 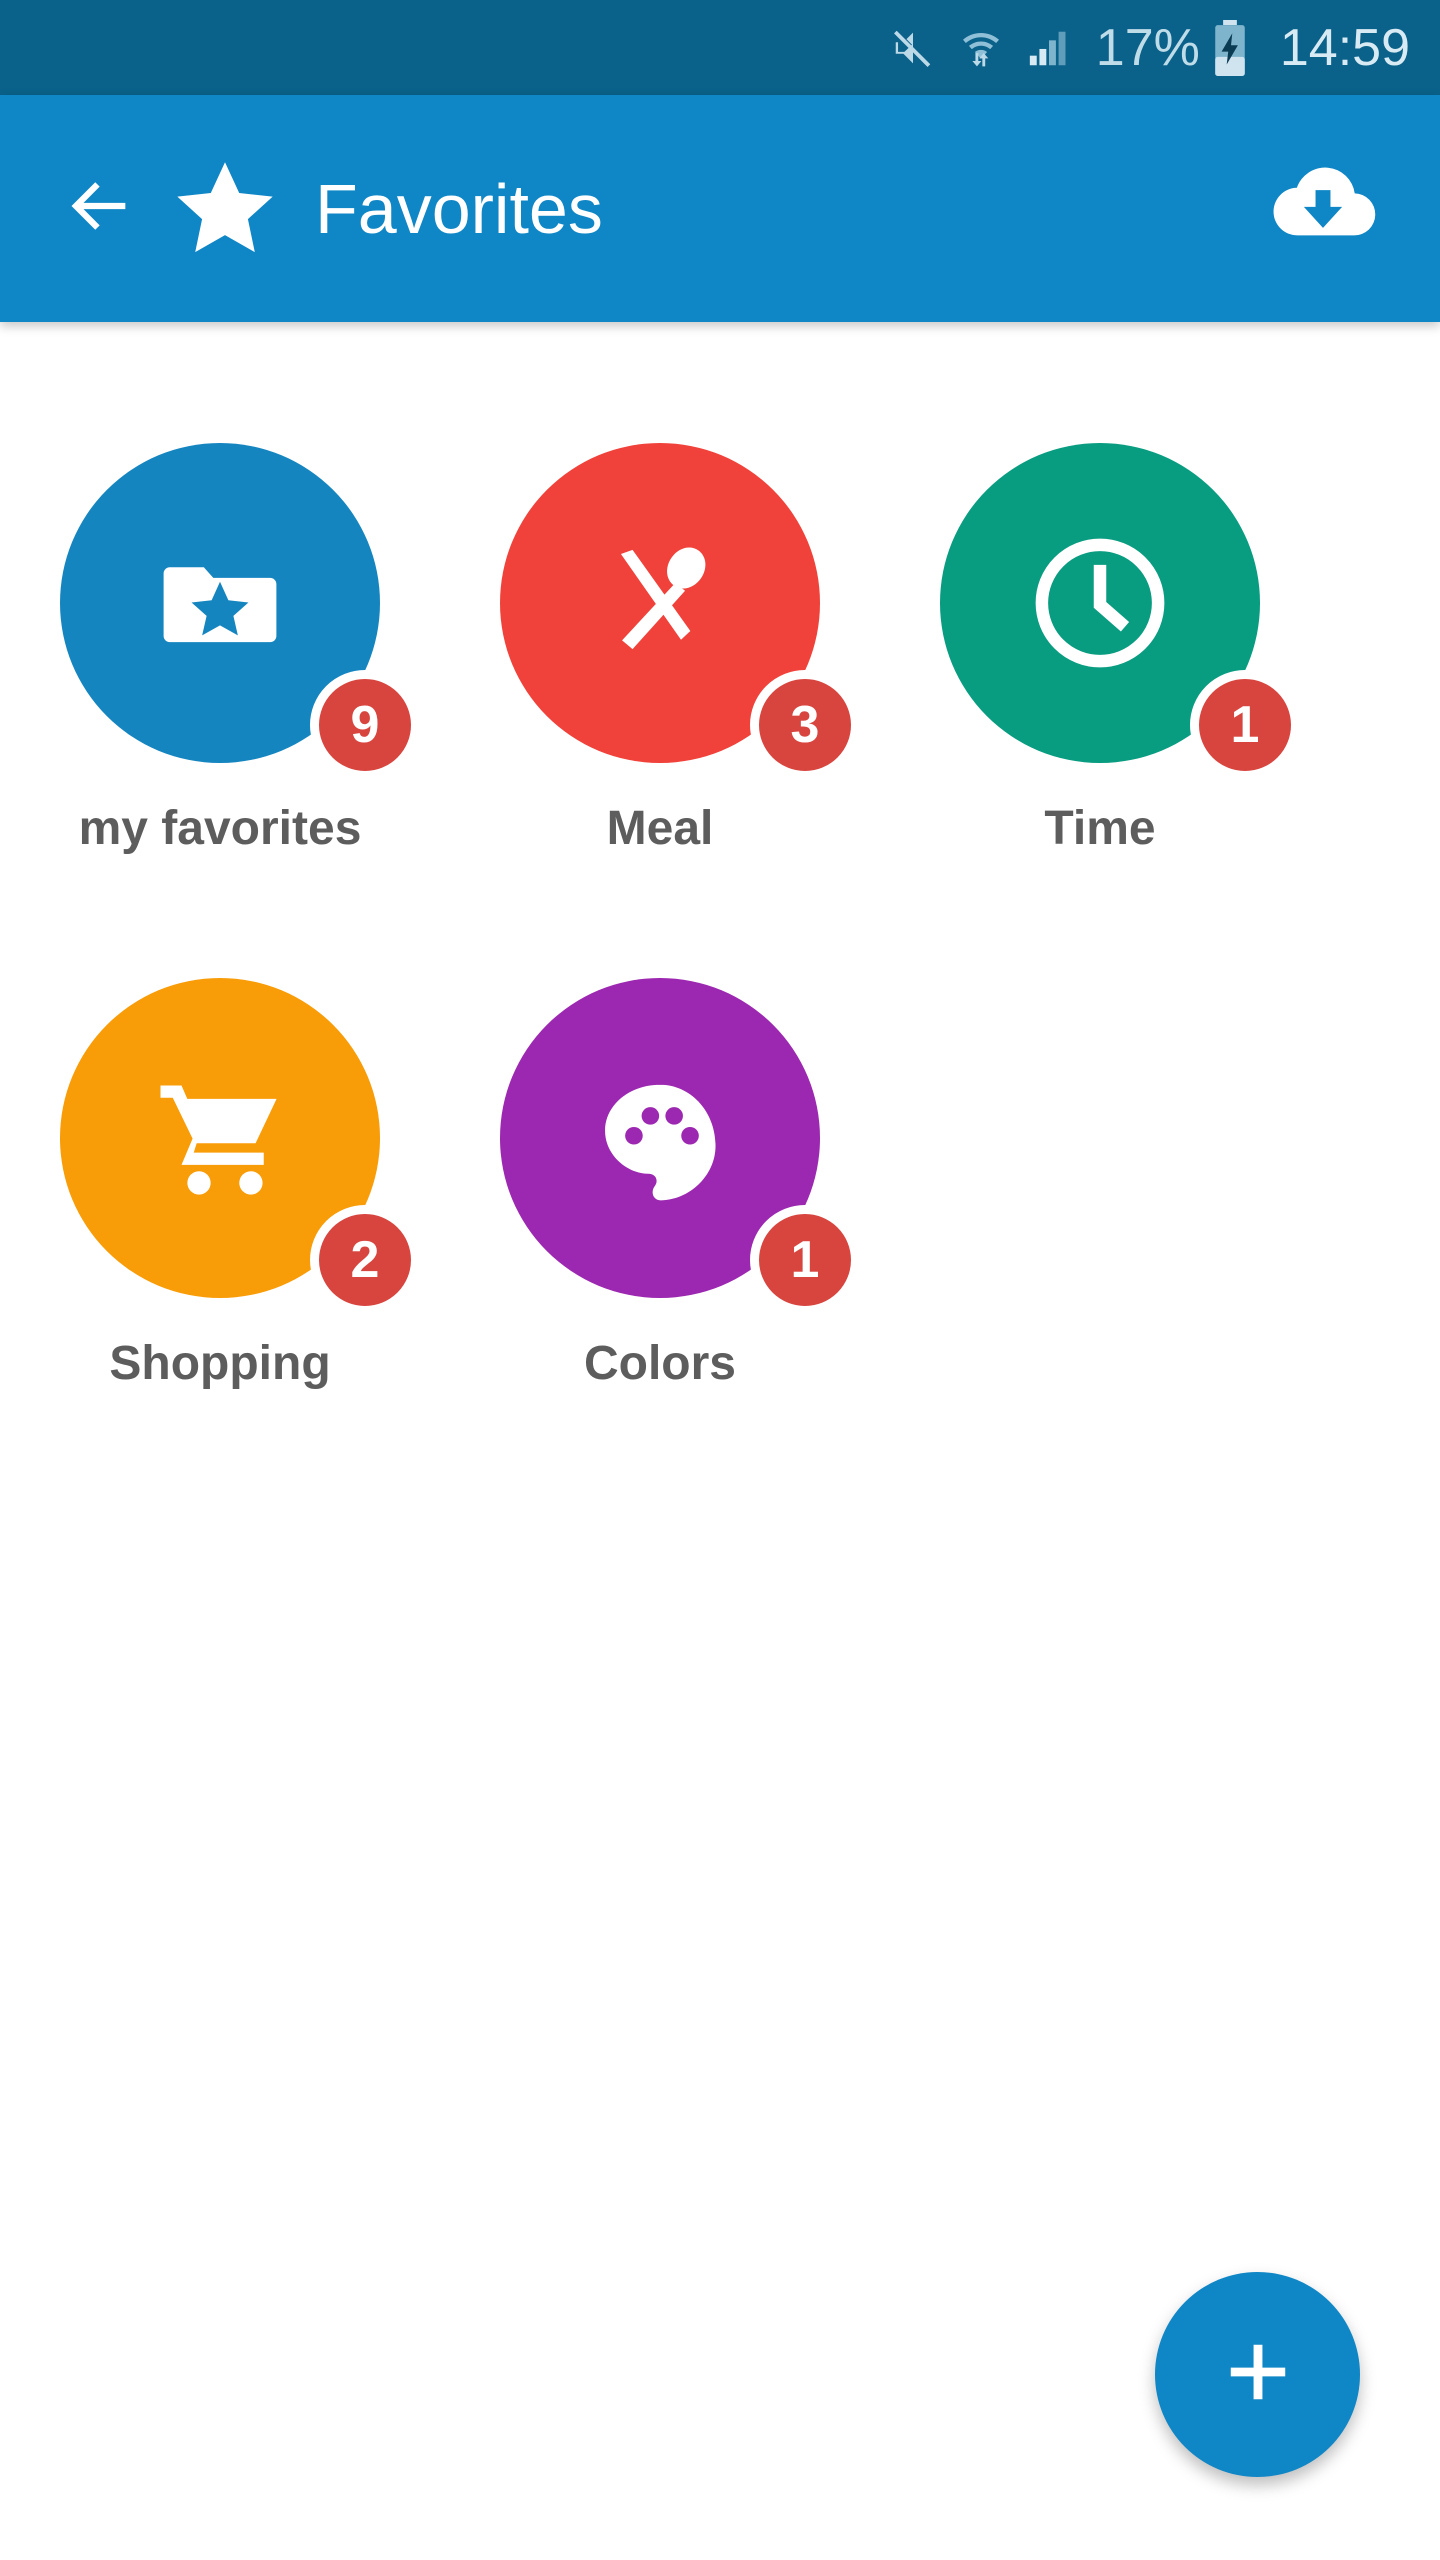 I want to click on tile-circle-wrap: 9, so click(x=240, y=611).